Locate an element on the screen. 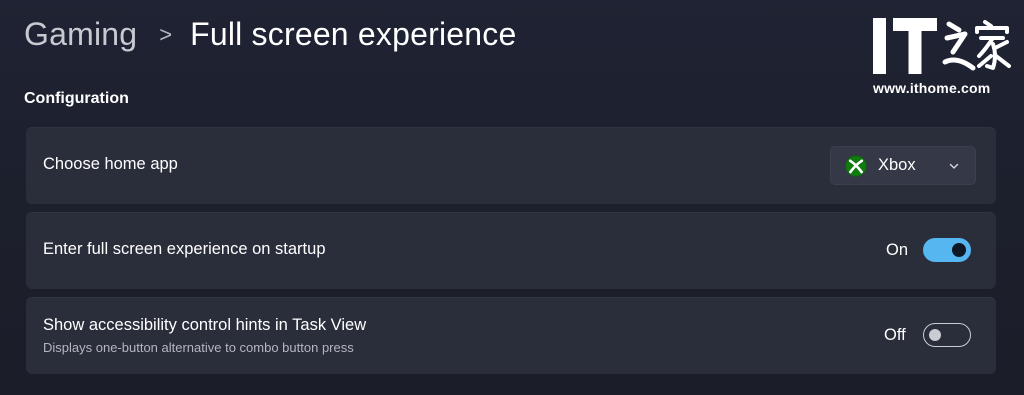 The image size is (1024, 395). ithome-logo is located at coordinates (942, 46).